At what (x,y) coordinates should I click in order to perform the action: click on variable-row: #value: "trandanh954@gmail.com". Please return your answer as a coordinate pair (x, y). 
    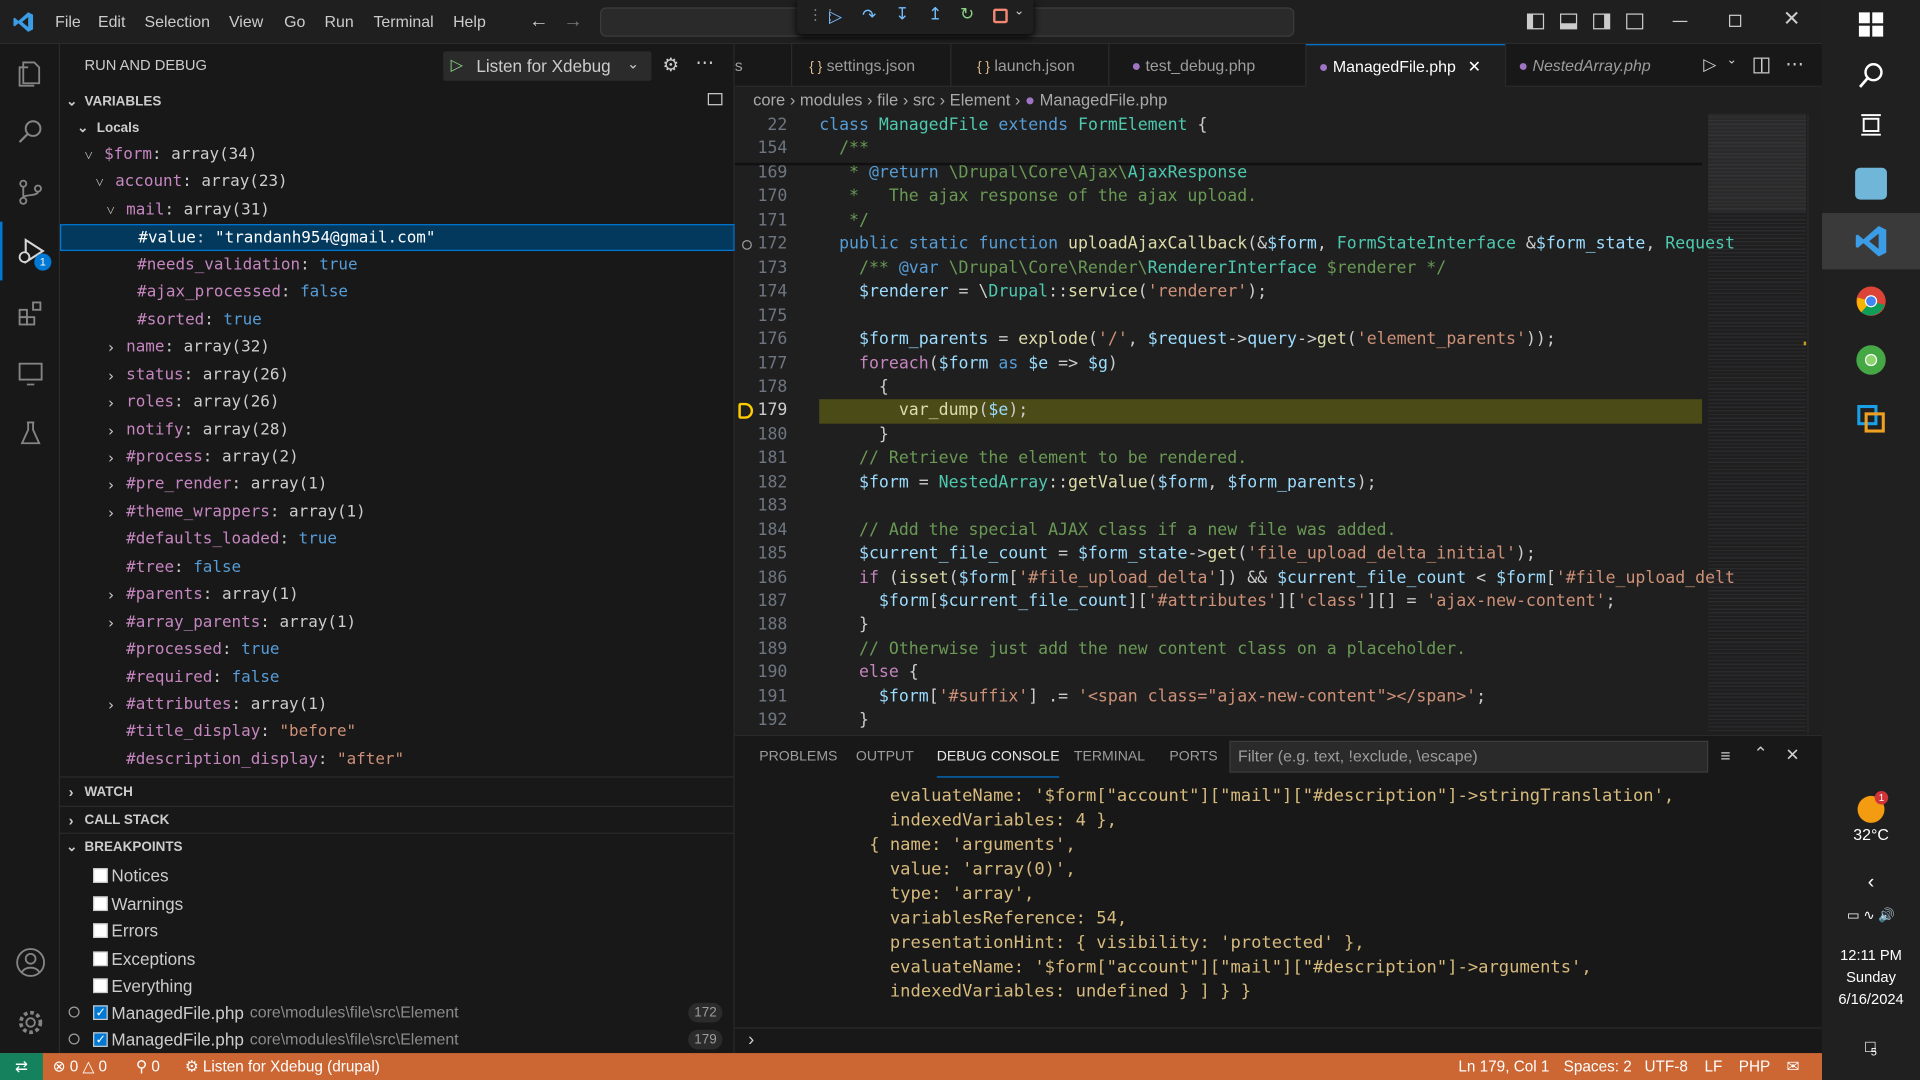
    Looking at the image, I should click on (397, 238).